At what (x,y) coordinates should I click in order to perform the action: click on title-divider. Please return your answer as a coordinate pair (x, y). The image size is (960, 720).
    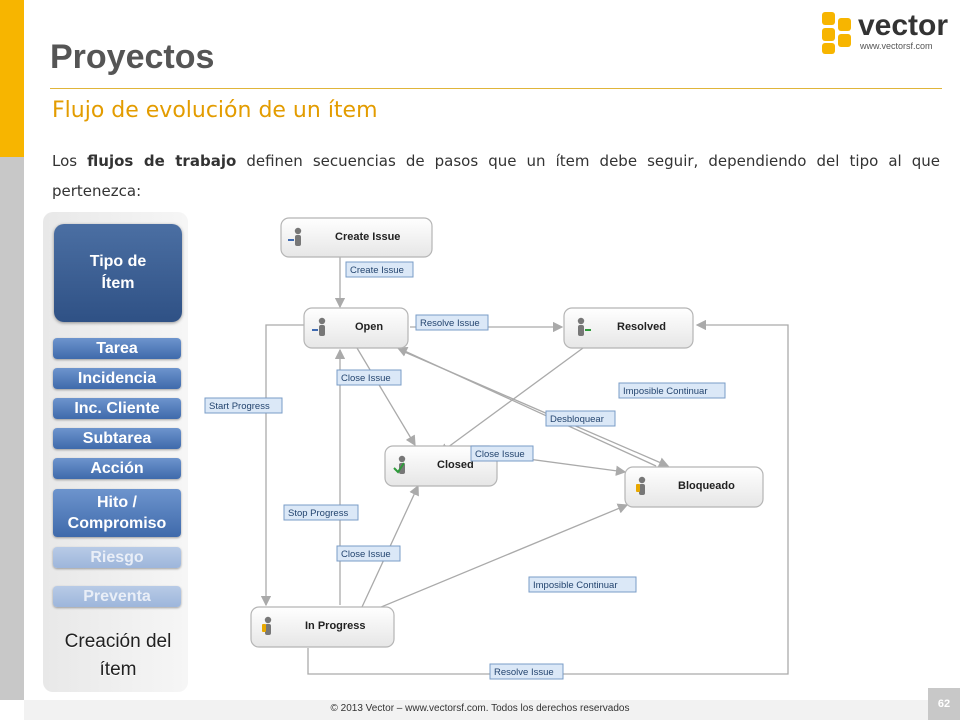
    Looking at the image, I should click on (496, 88).